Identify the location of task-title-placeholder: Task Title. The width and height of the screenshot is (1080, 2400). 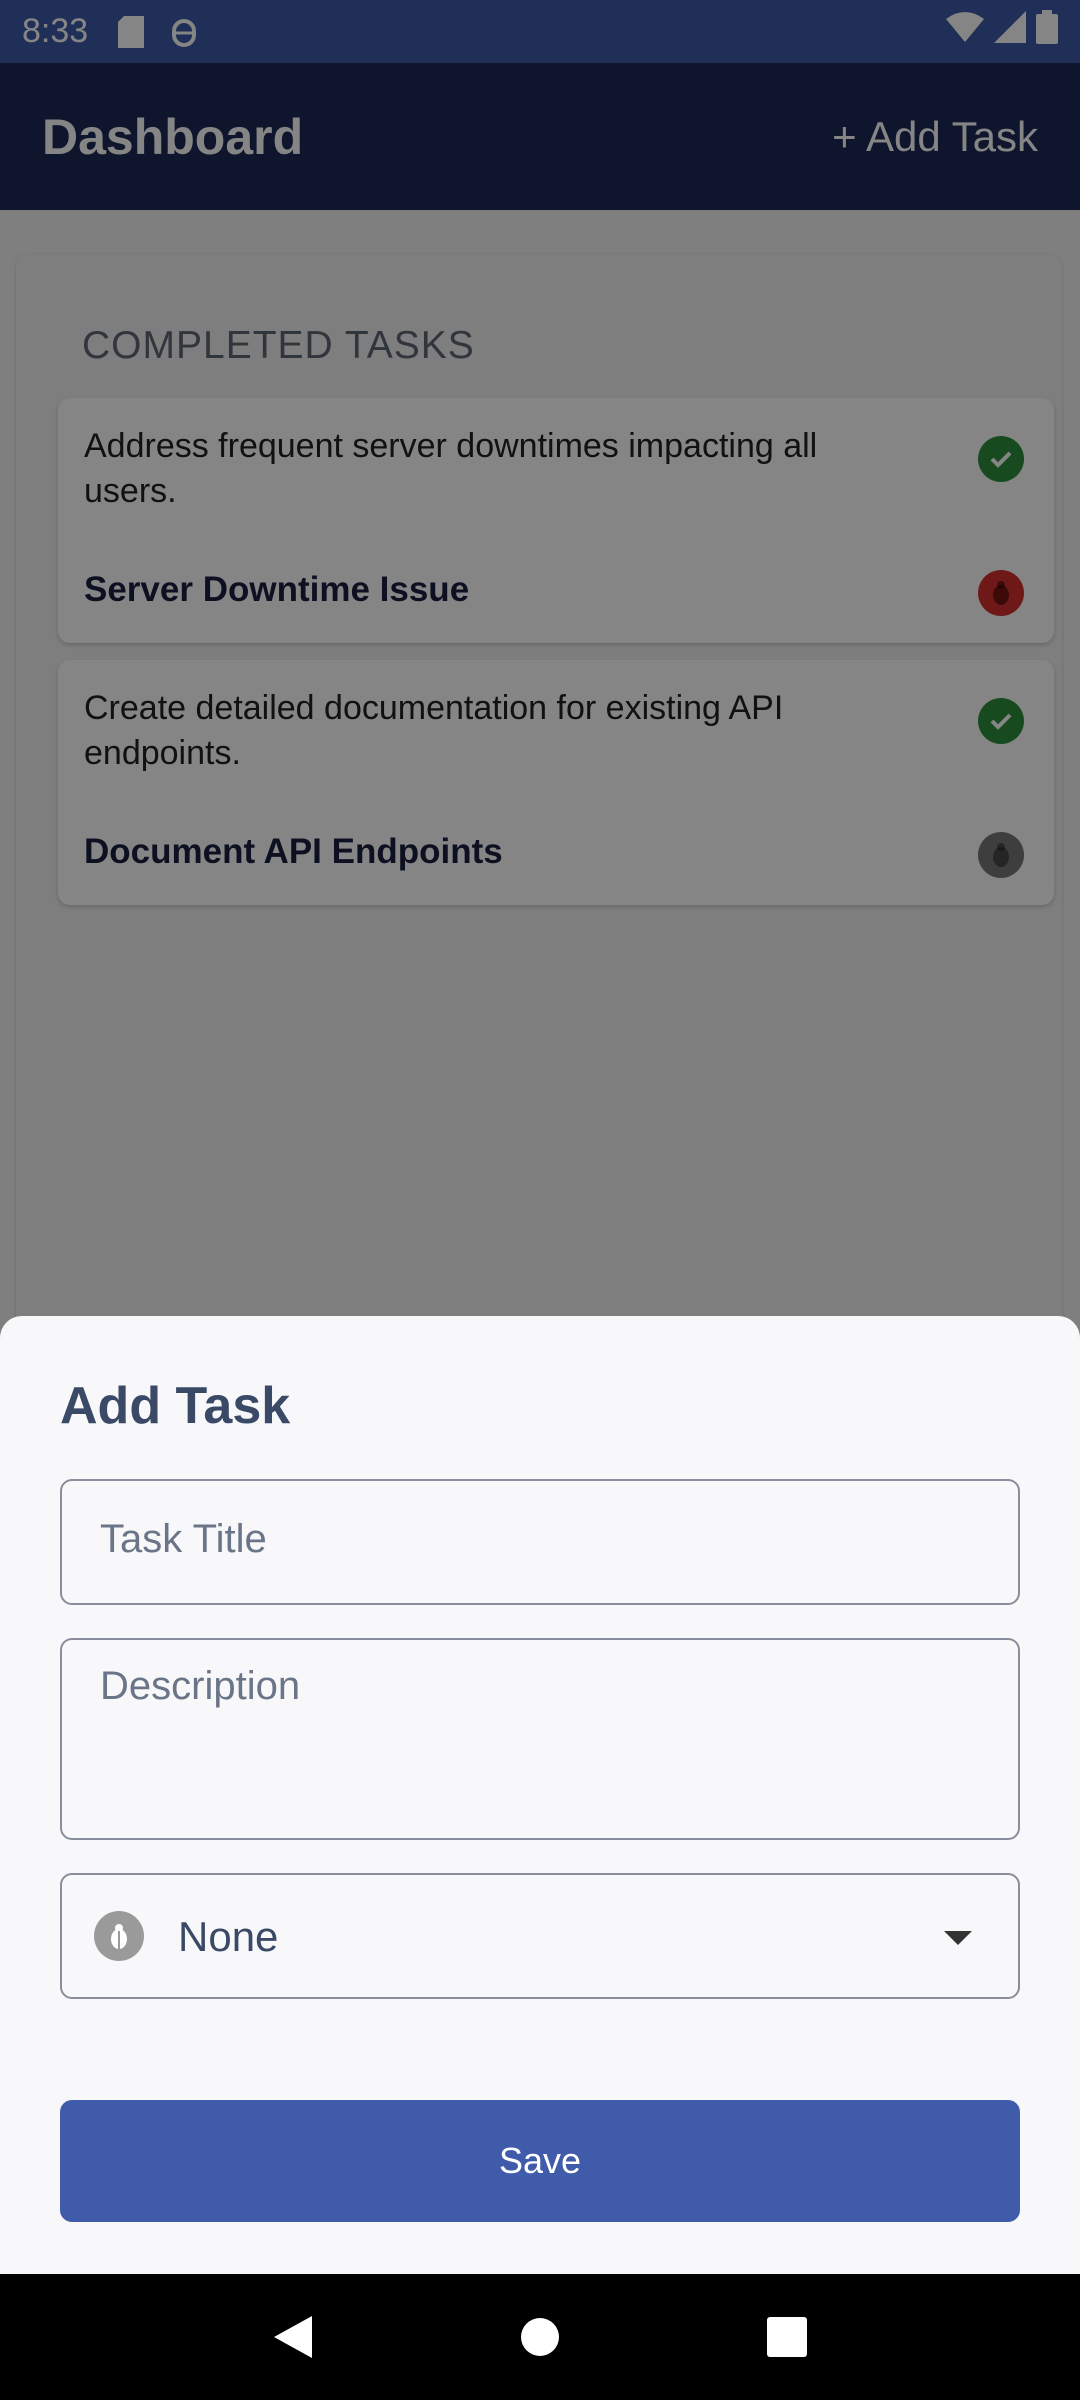
(183, 1539).